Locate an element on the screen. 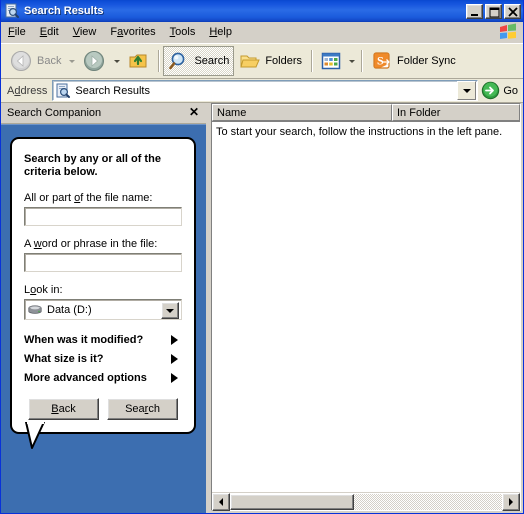 The width and height of the screenshot is (524, 514). menu-bar: File Edit View Favorites Tools Help is located at coordinates (262, 32).